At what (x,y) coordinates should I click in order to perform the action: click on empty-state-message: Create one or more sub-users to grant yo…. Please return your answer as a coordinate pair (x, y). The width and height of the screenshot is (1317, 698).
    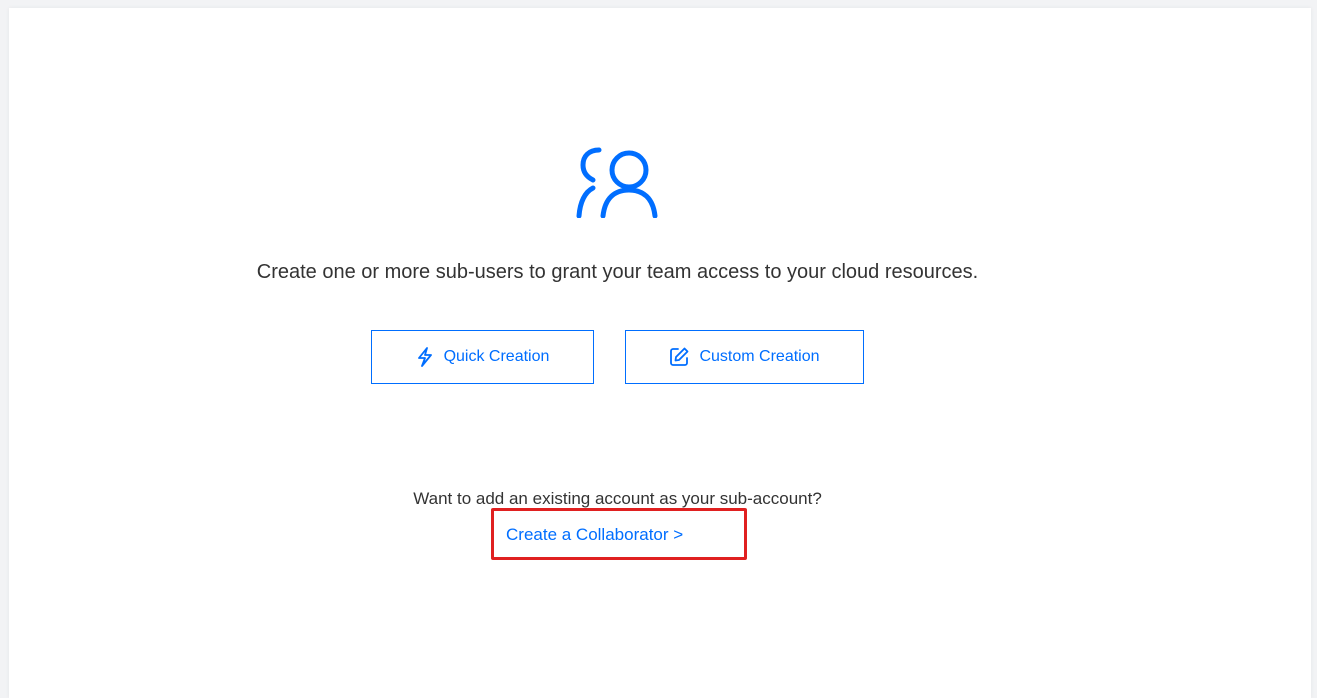
    Looking at the image, I should click on (617, 272).